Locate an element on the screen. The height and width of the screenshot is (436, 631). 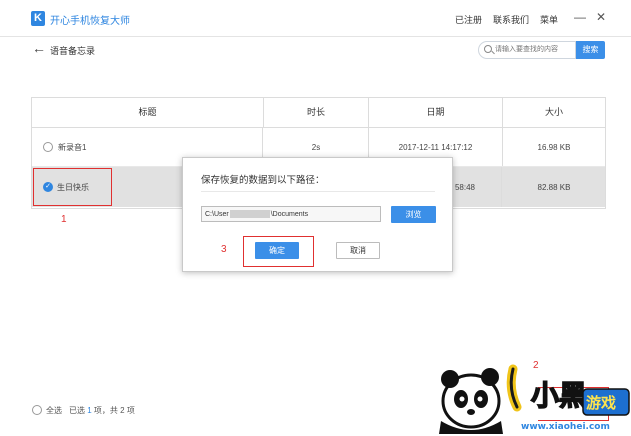
xiaohei-watermark-logo: 小黑 游戏 www.xiaohei.com is located at coordinates (532, 396).